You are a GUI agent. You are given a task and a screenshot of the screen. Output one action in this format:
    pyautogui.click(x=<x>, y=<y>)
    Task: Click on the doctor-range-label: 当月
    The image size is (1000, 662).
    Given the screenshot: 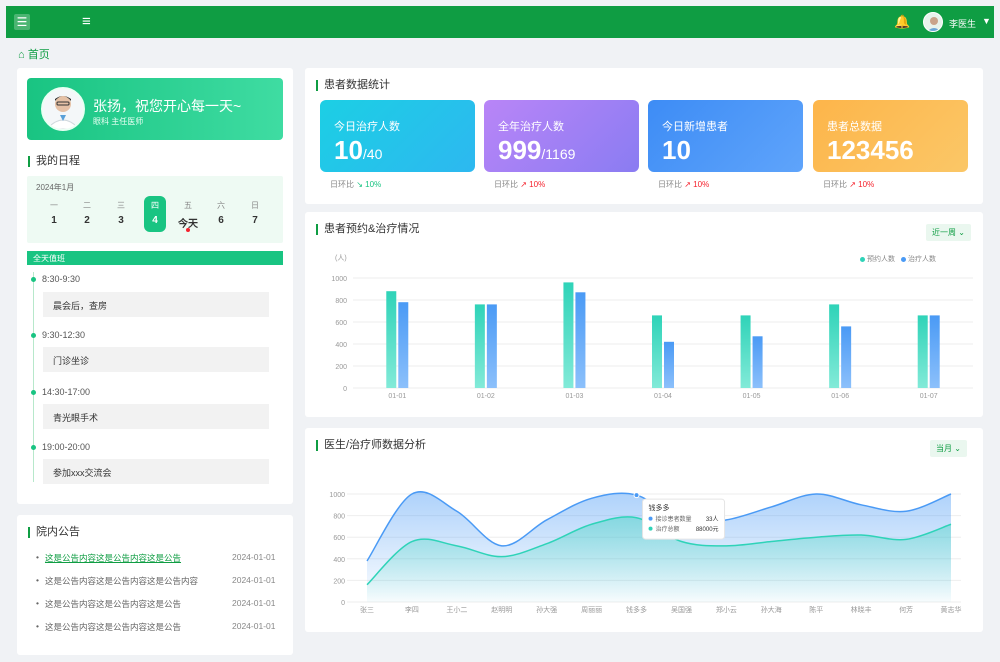 What is the action you would take?
    pyautogui.click(x=944, y=448)
    